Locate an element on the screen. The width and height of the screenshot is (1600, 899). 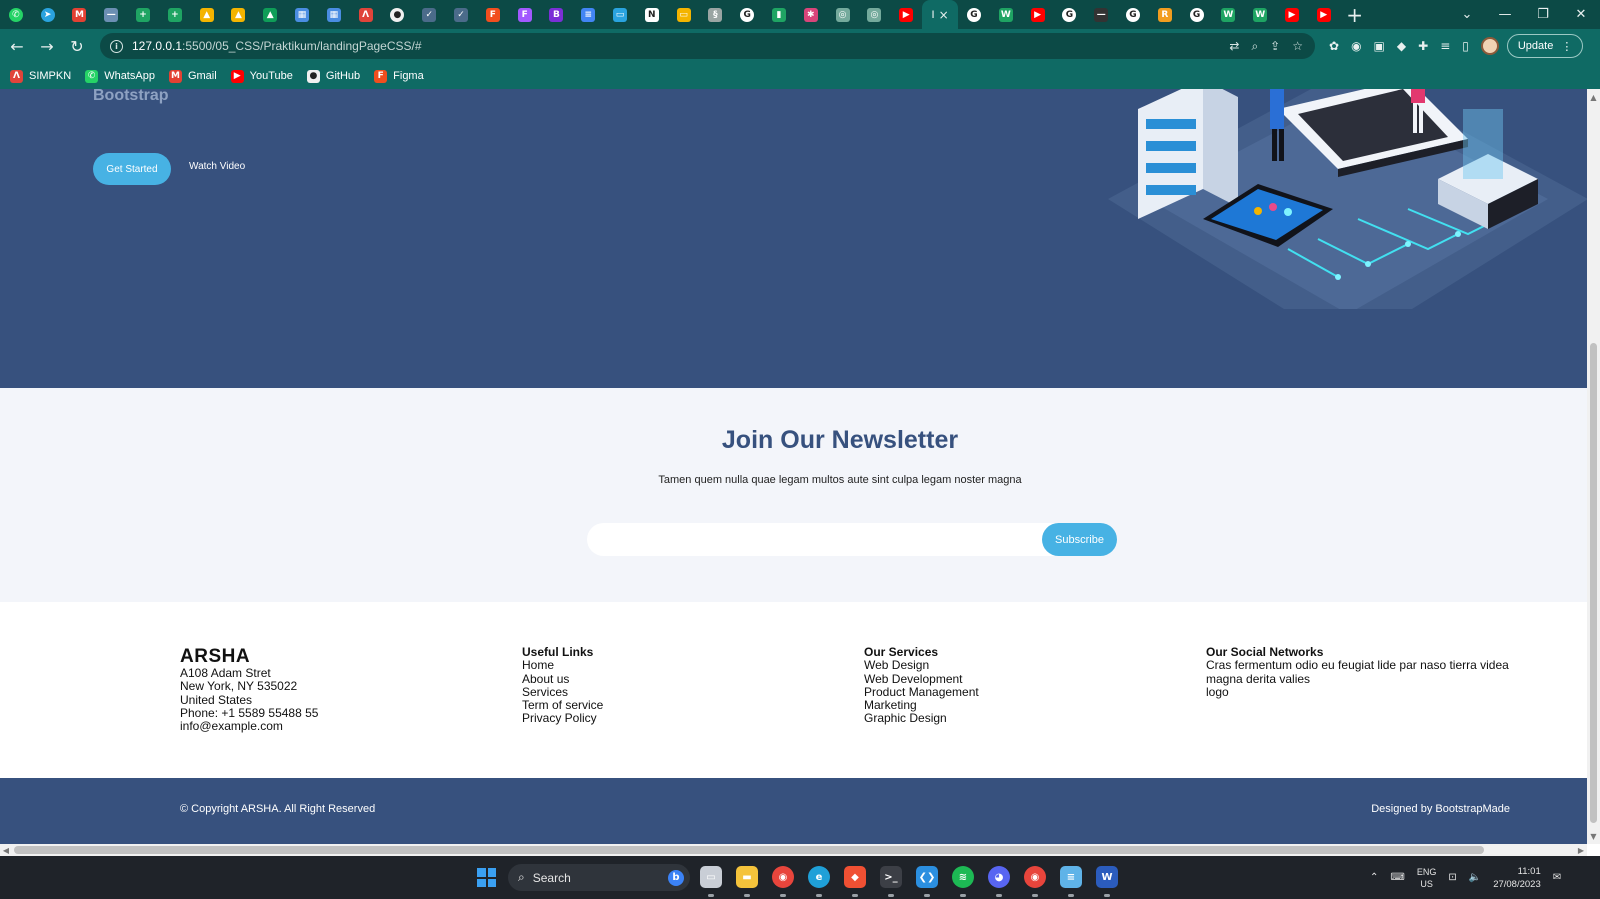
scroll-left-icon: ◀ is located at coordinates (6, 850).